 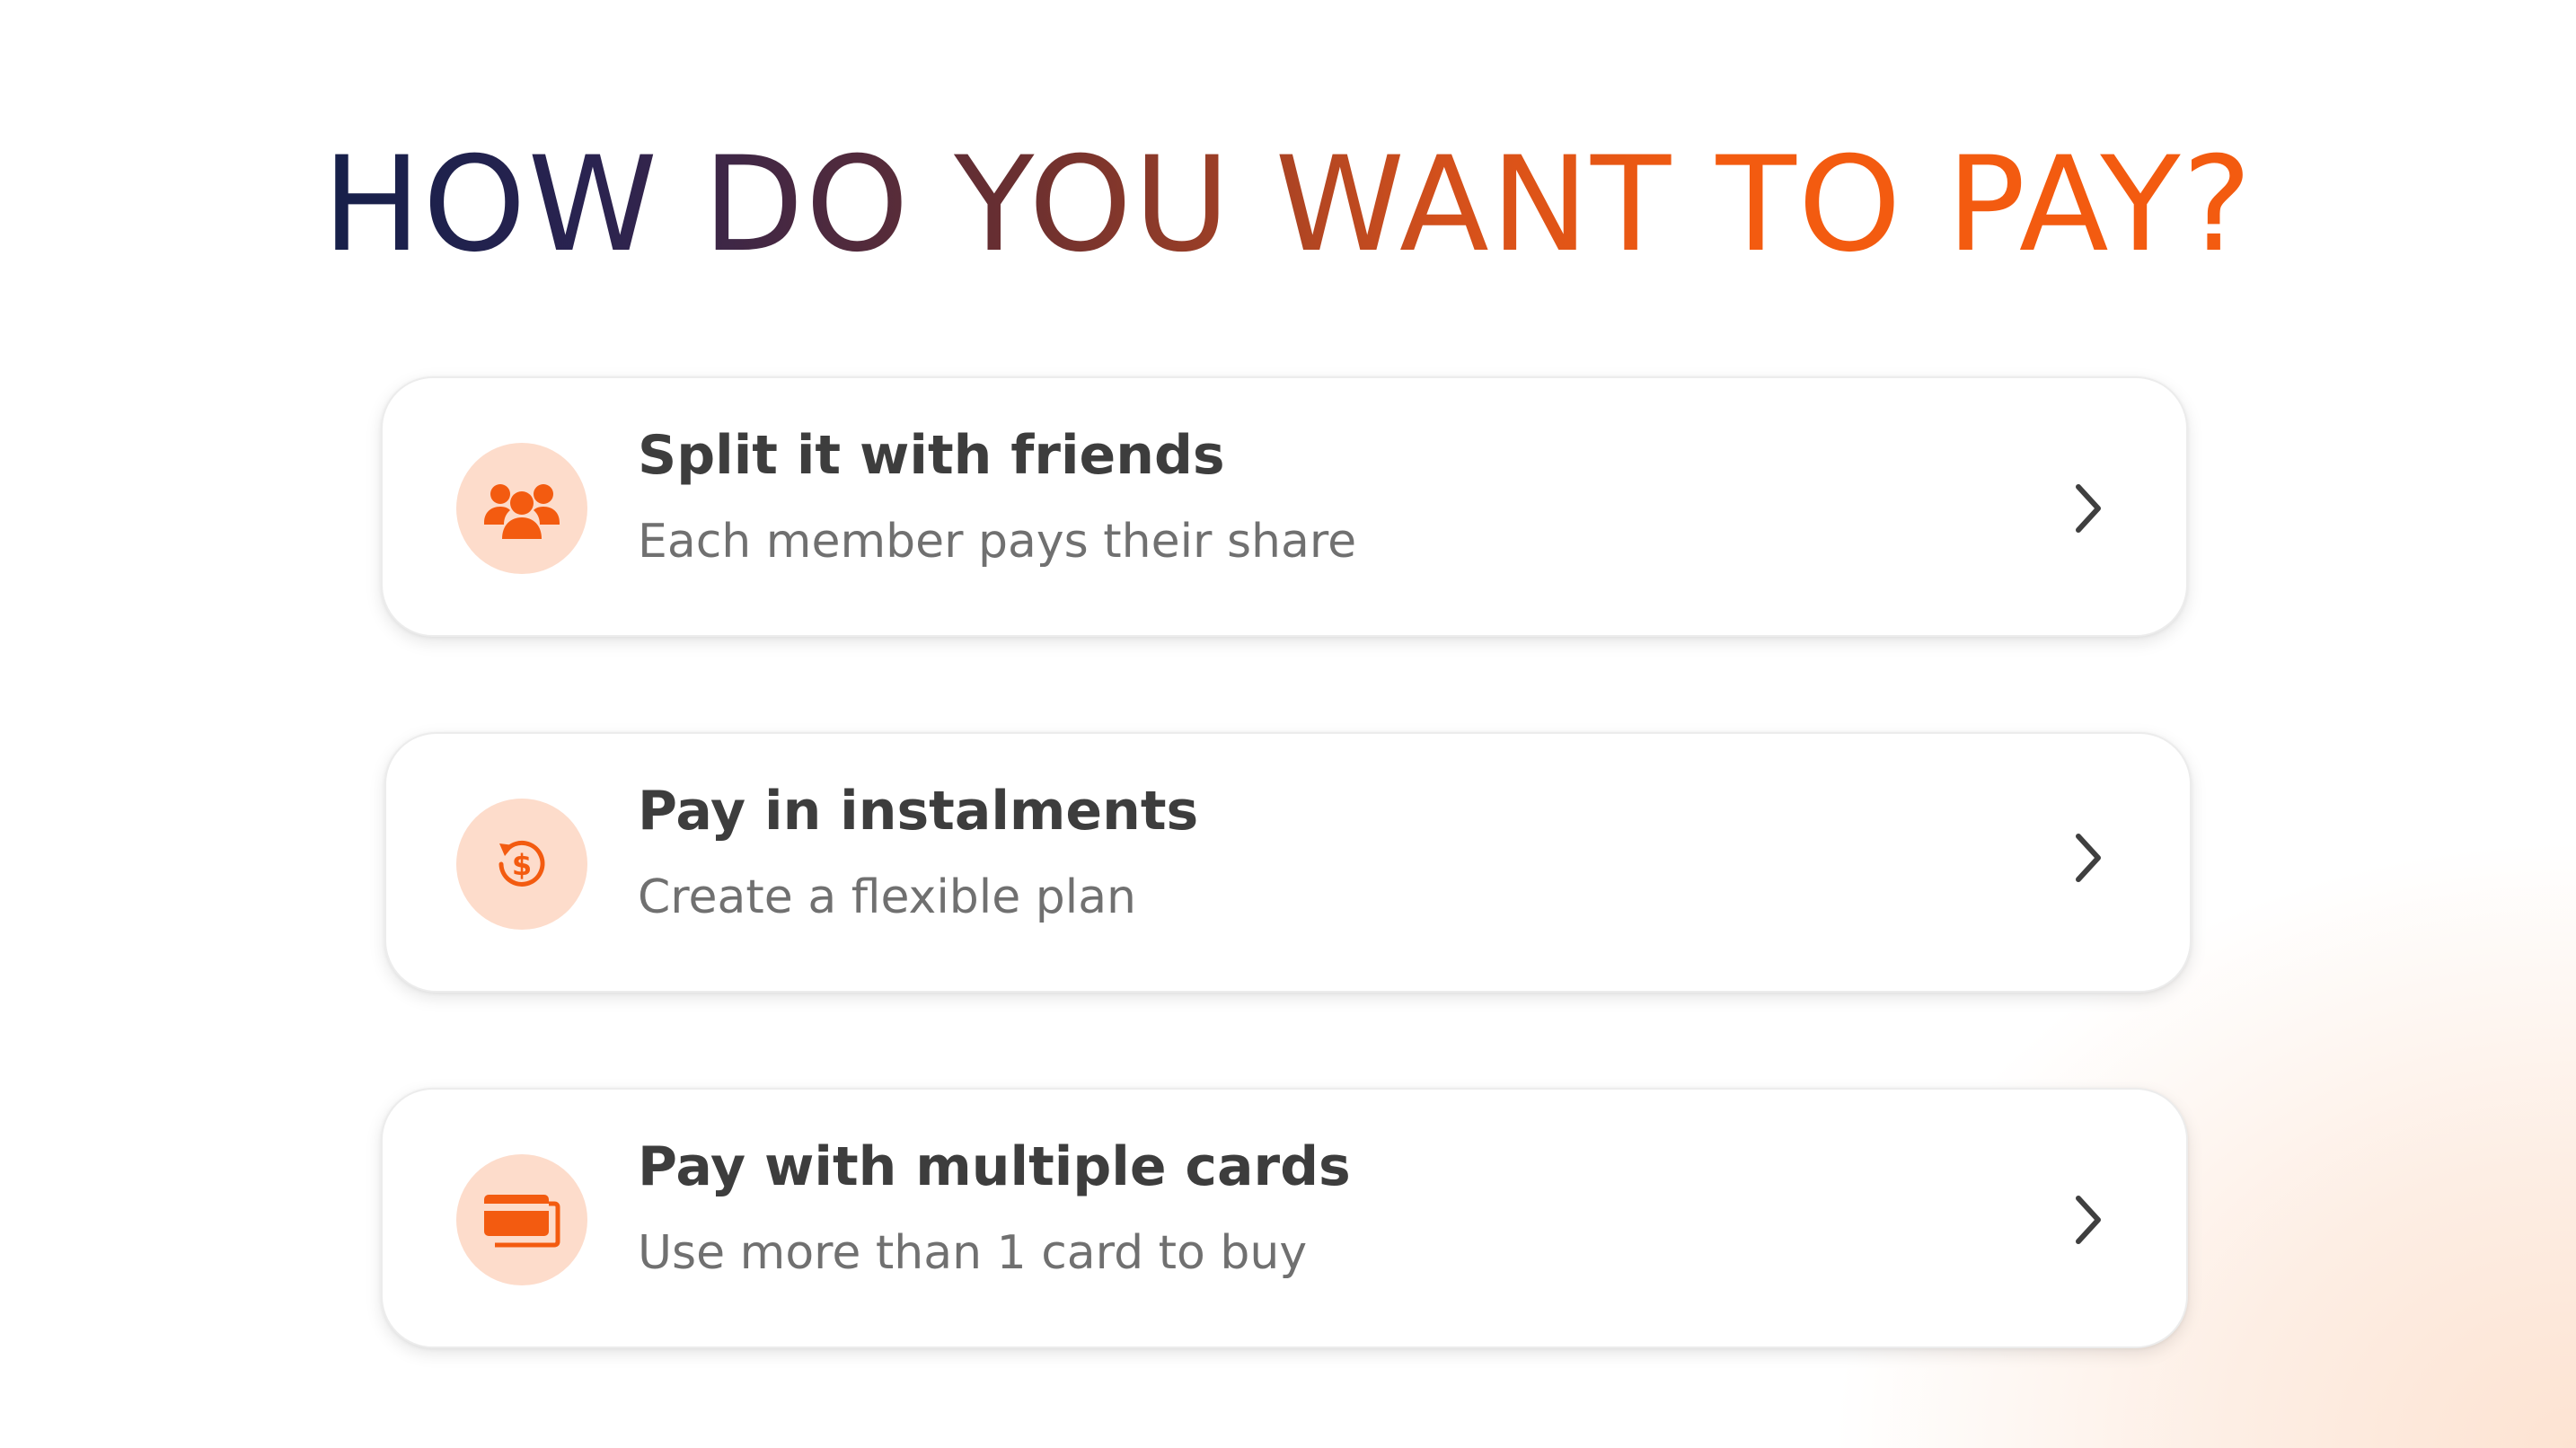 I want to click on option-subtitle: Use more than 1 card to buy, so click(x=973, y=1253).